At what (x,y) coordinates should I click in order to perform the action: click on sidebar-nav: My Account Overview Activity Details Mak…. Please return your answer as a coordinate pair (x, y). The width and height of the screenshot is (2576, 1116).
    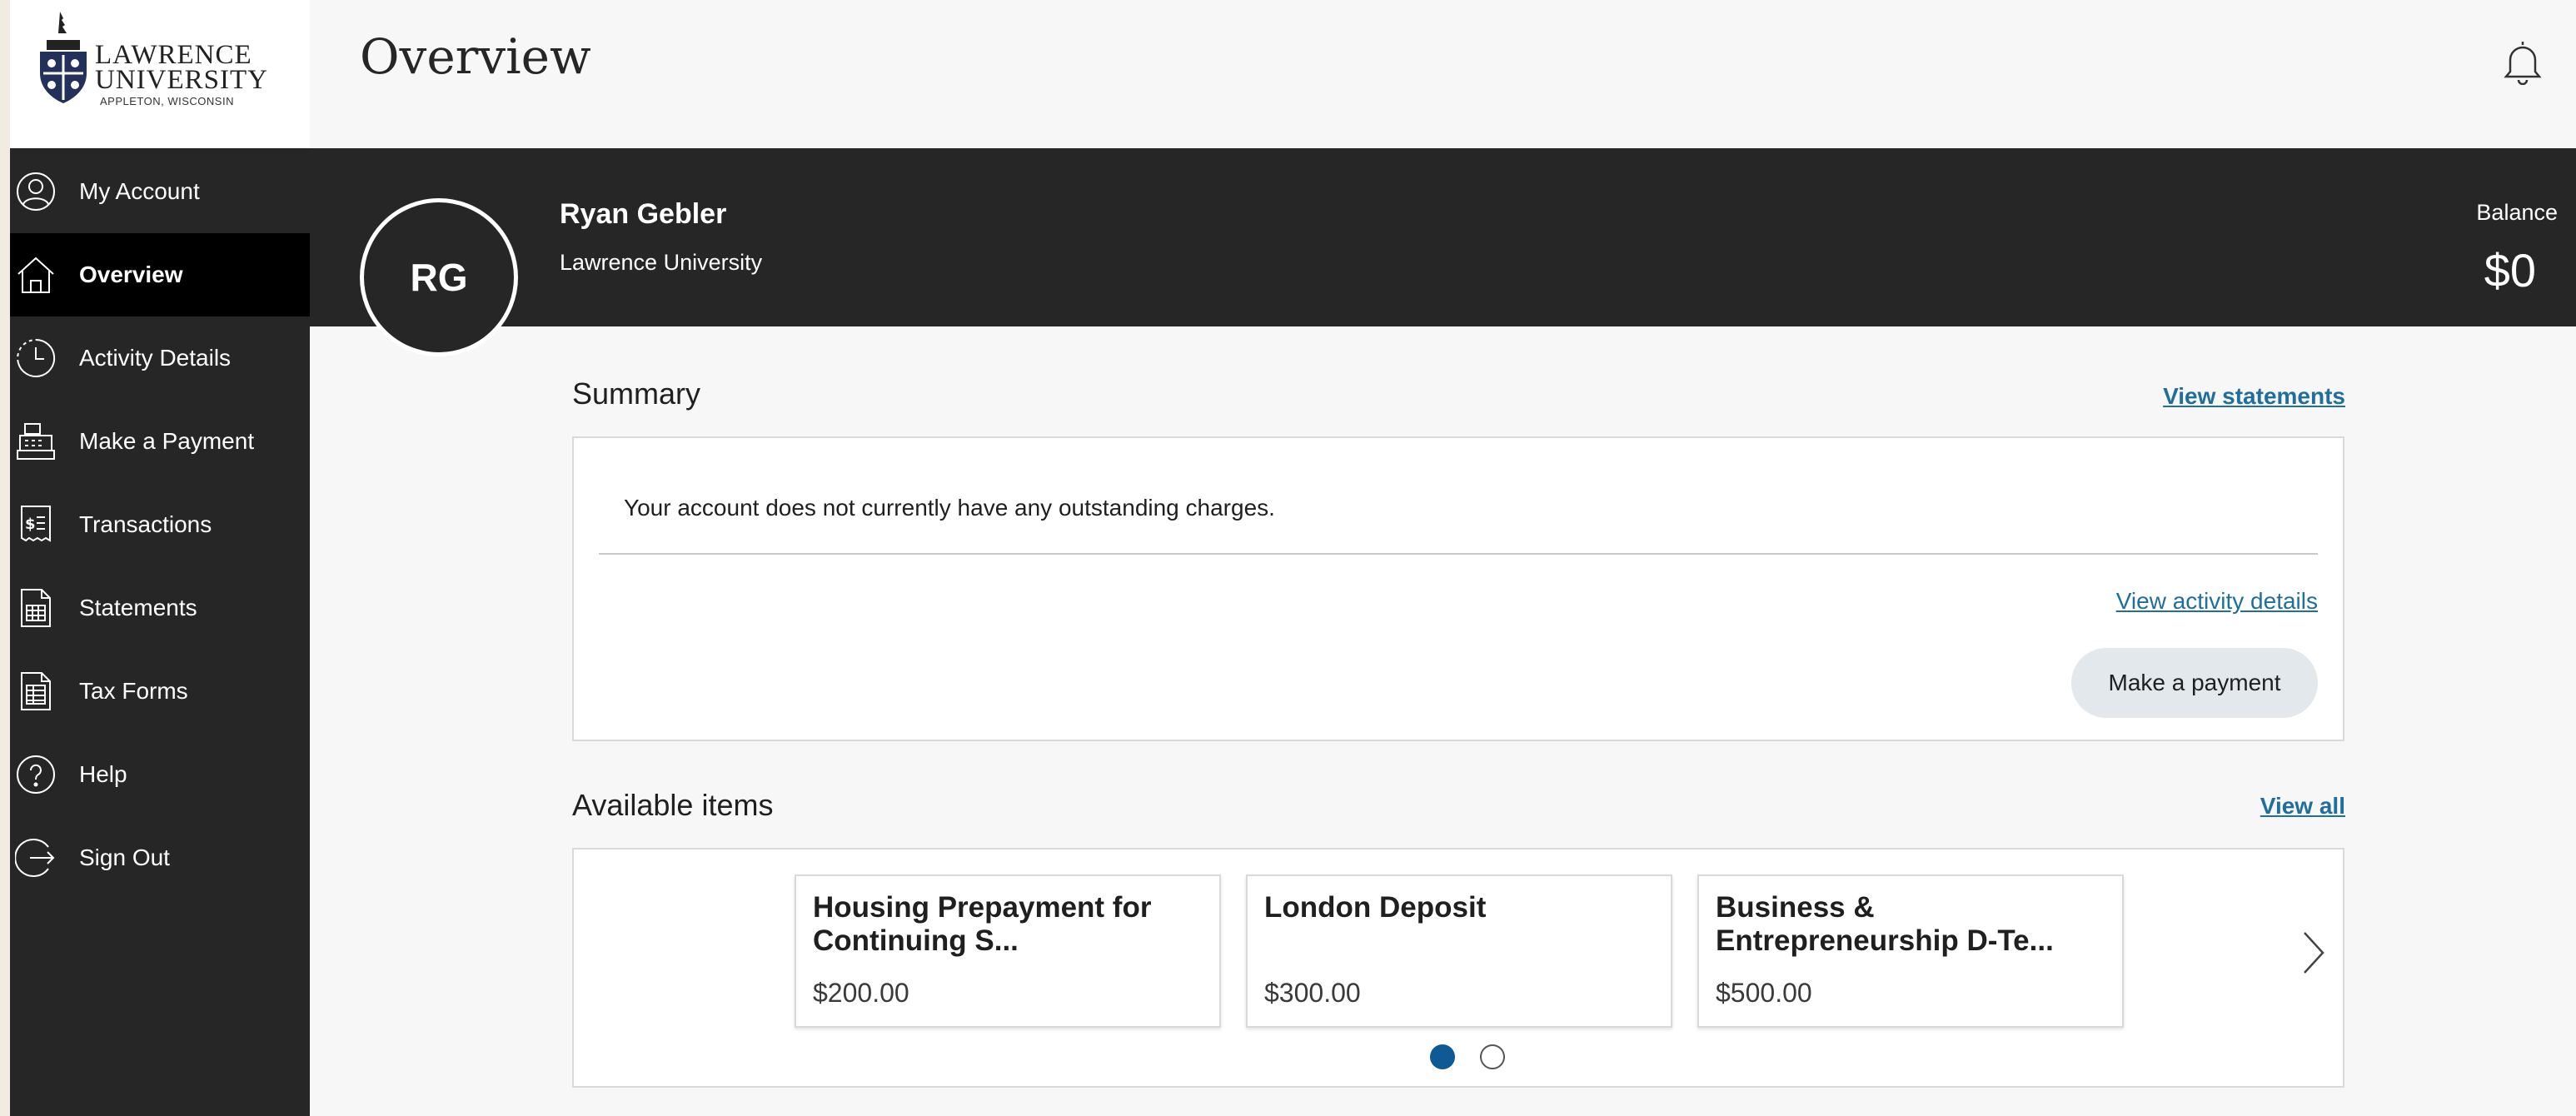
    Looking at the image, I should click on (160, 524).